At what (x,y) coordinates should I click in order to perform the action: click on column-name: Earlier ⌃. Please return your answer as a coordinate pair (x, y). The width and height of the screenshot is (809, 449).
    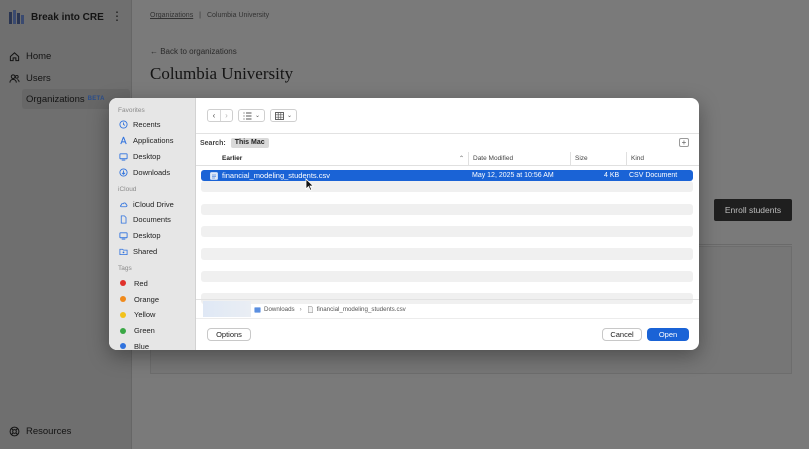
    Looking at the image, I should click on (345, 159).